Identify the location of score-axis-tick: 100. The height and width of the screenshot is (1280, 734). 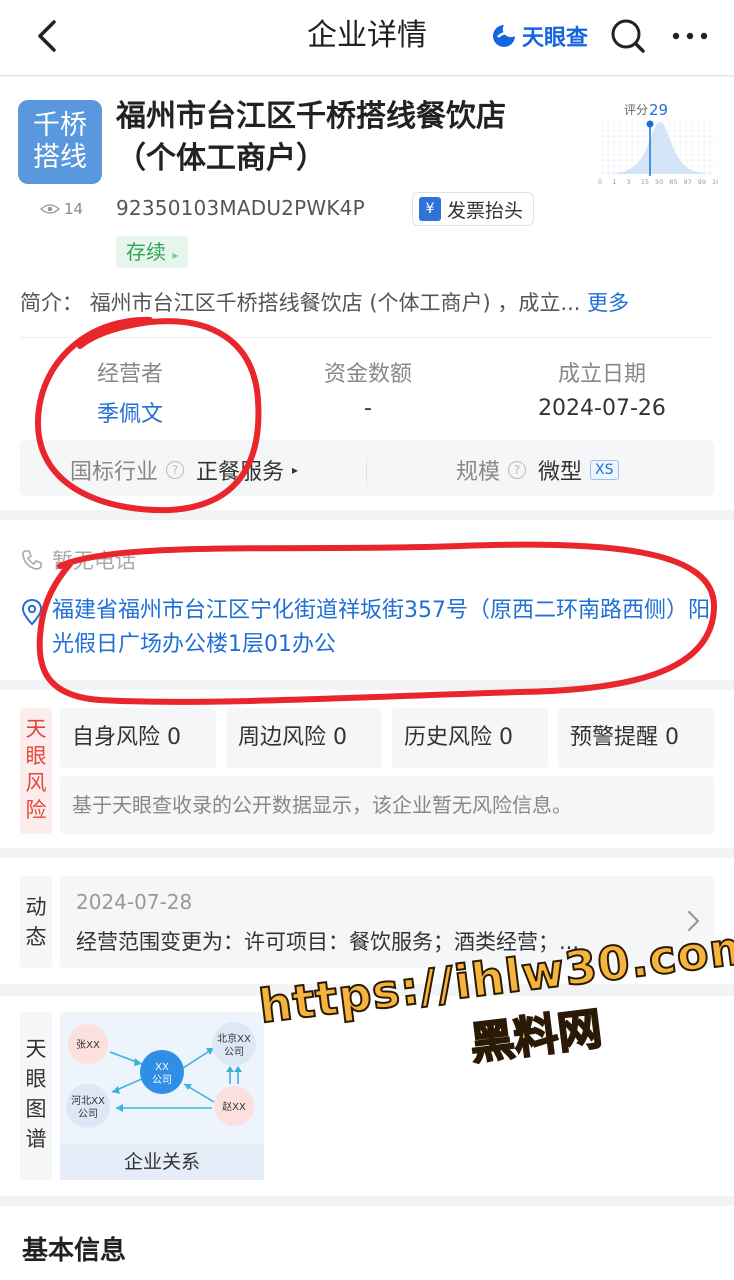
(715, 182).